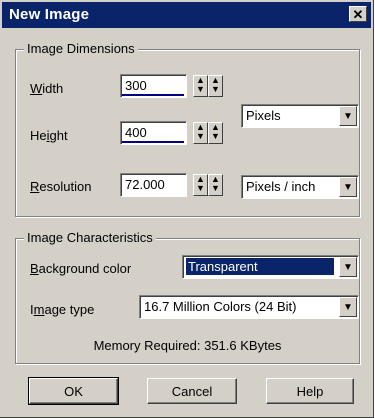 Image resolution: width=375 pixels, height=418 pixels. I want to click on background-color-select: Transparent ▼, so click(270, 267).